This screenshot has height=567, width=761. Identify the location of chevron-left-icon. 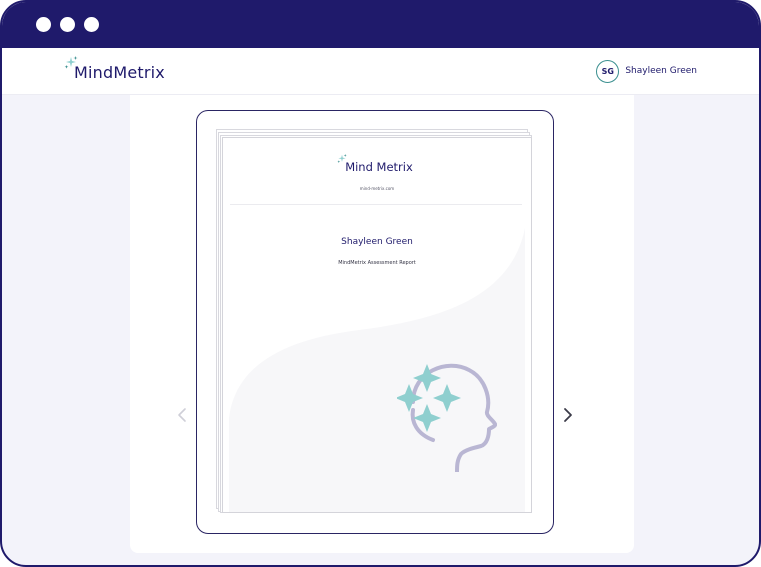
(182, 415).